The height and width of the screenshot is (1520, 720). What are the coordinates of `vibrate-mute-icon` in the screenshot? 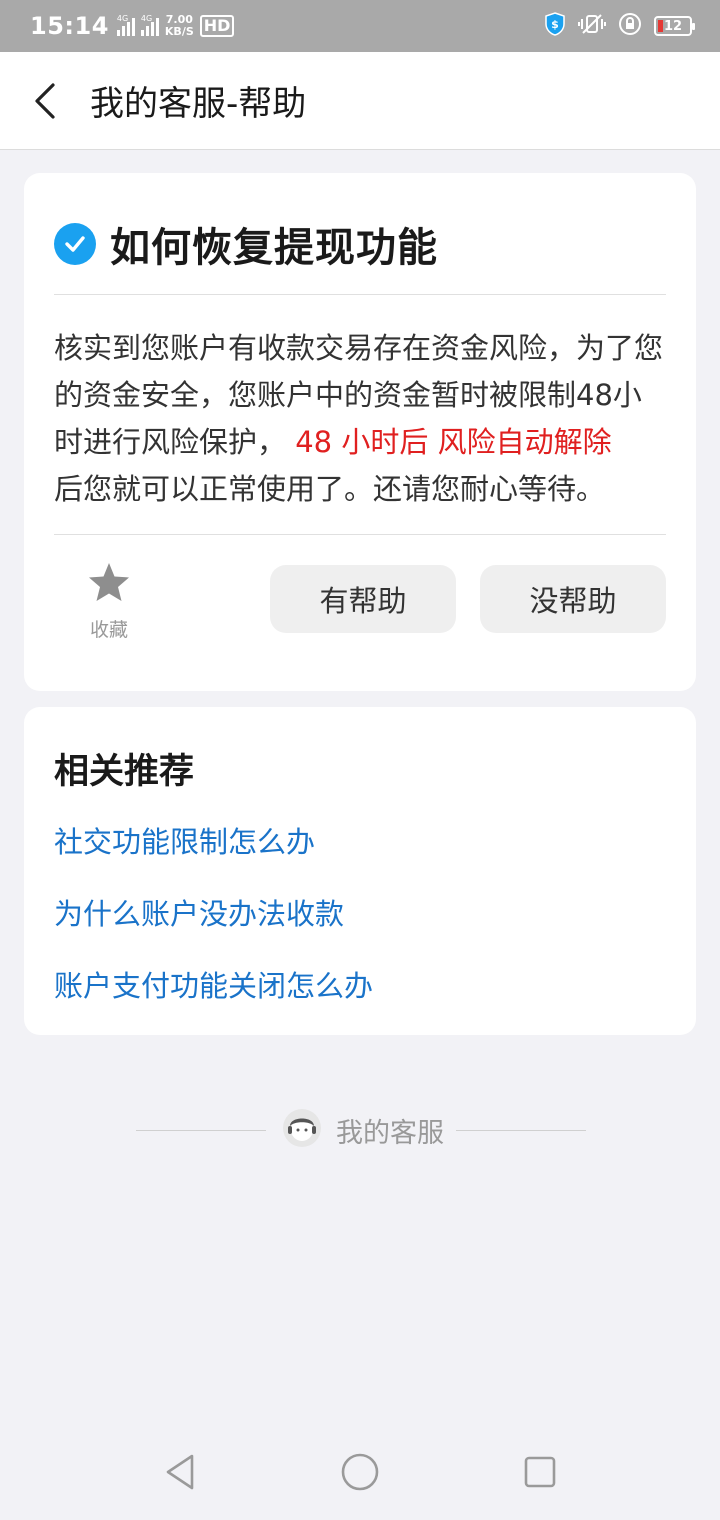 It's located at (592, 26).